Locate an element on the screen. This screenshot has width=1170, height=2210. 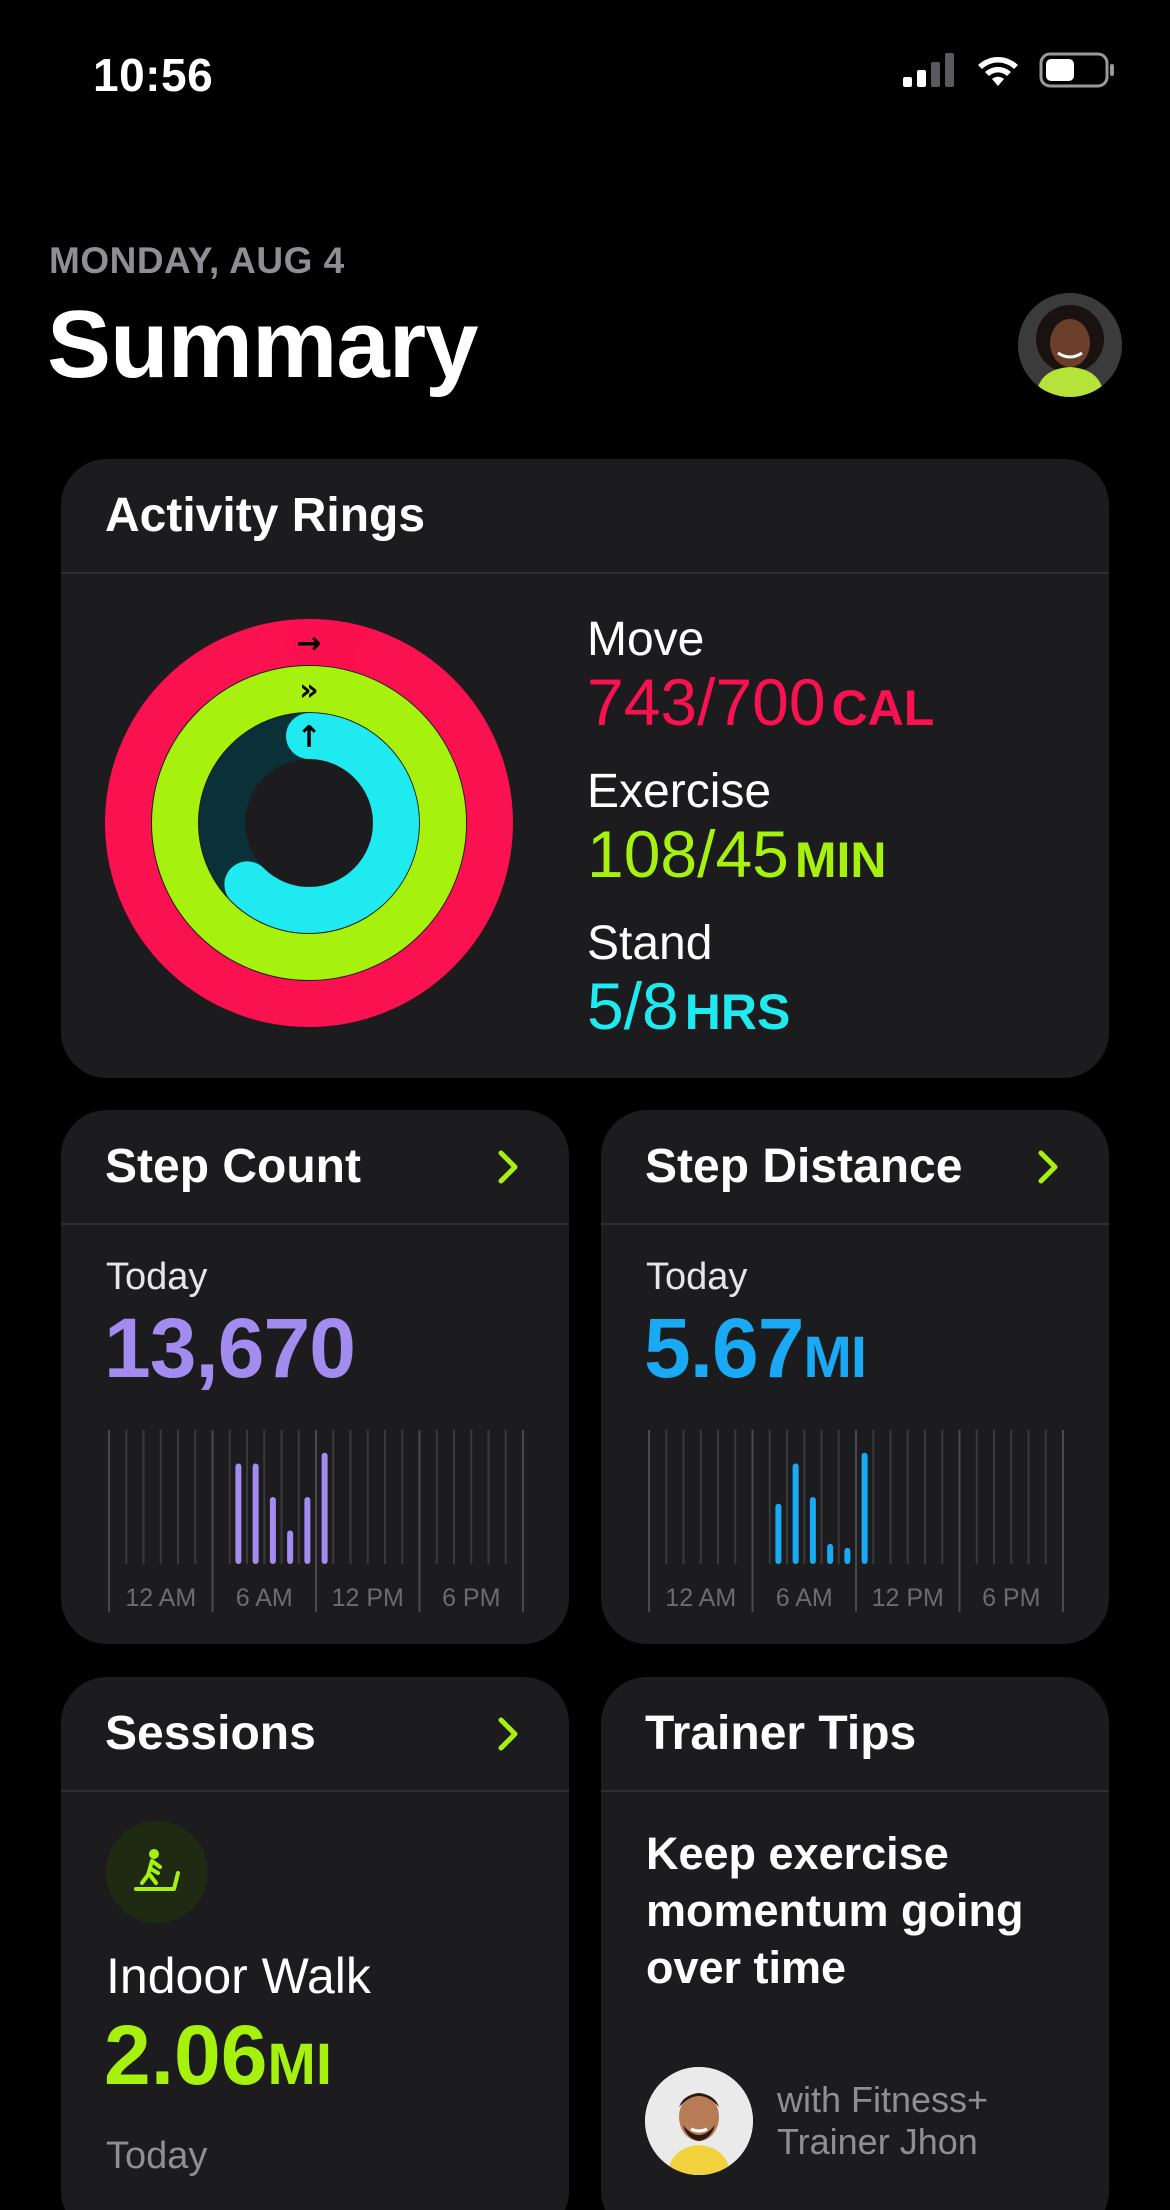
card-header: Activity Rings is located at coordinates (585, 516).